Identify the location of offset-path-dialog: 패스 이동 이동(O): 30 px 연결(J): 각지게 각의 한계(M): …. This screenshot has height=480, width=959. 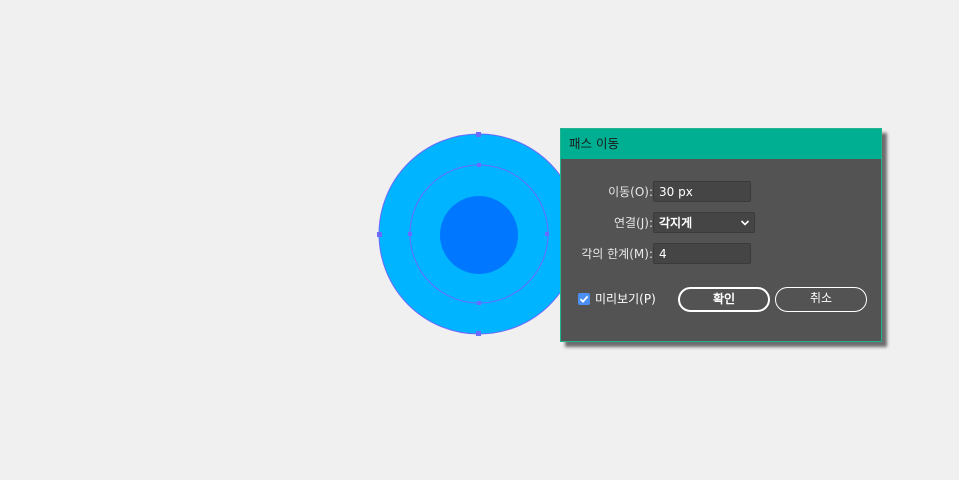
(721, 235).